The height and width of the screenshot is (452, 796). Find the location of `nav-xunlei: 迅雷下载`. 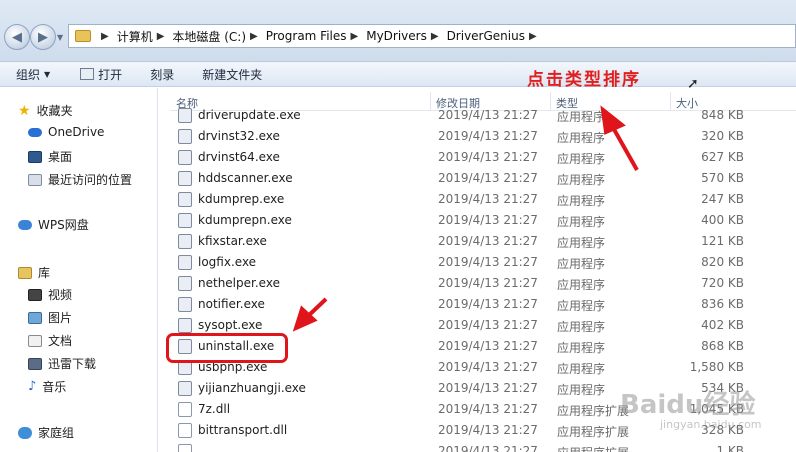

nav-xunlei: 迅雷下载 is located at coordinates (62, 363).